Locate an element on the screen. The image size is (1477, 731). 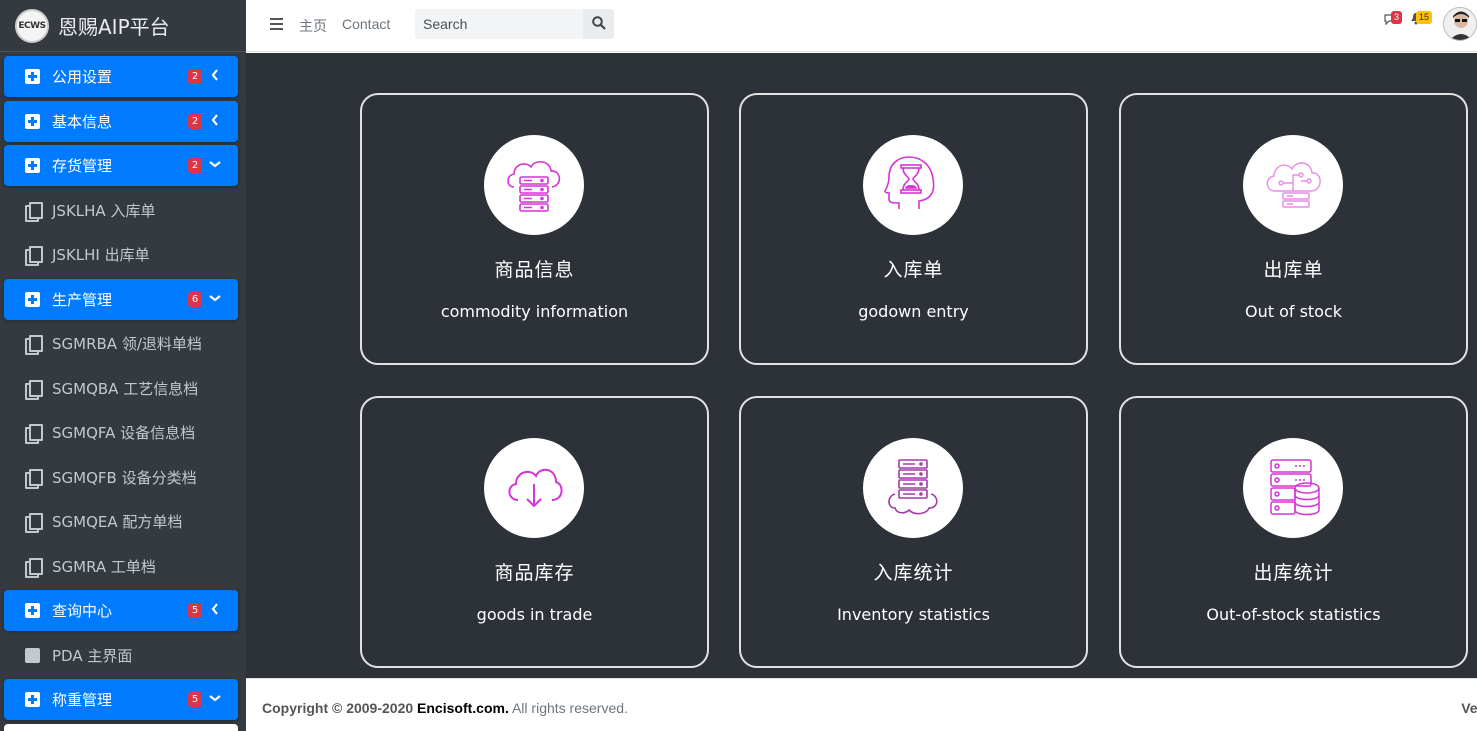
sidebar-item-label: 基本信息 is located at coordinates (82, 121).